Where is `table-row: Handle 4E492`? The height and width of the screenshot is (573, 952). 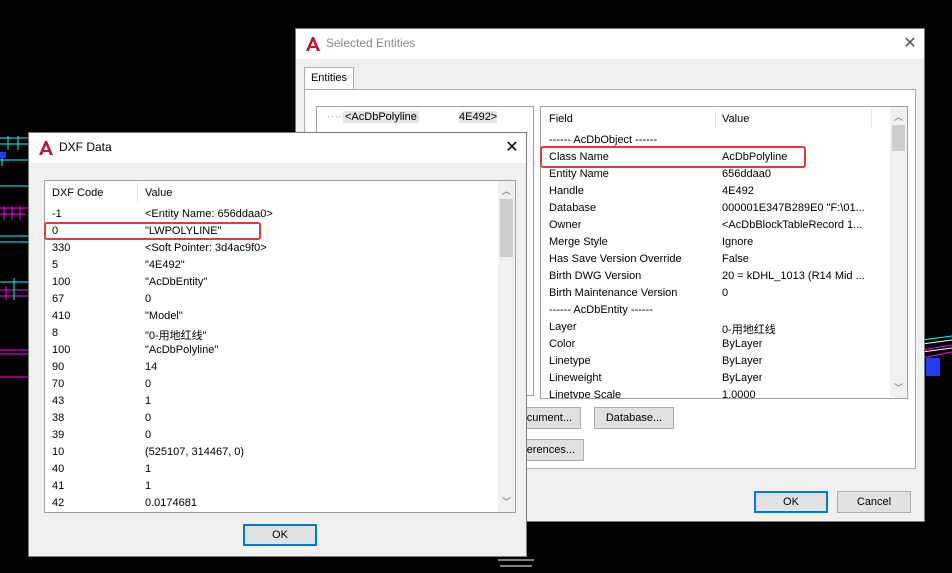 table-row: Handle 4E492 is located at coordinates (715, 191).